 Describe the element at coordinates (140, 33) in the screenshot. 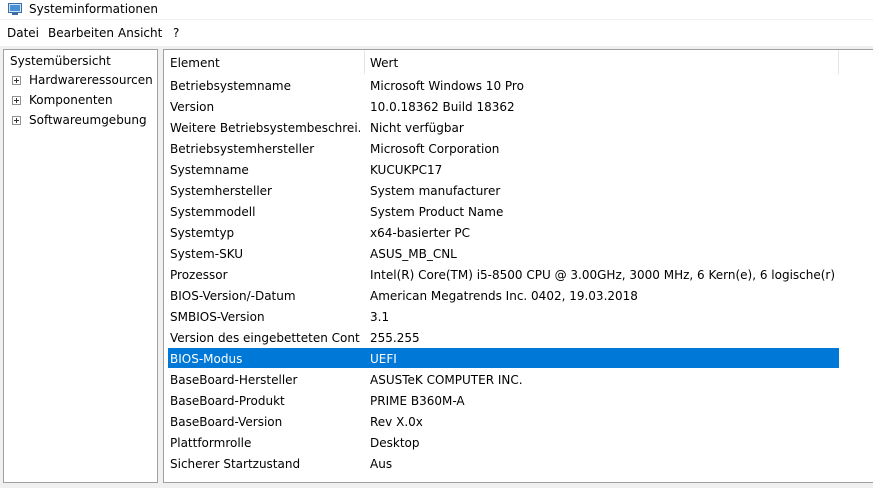

I see `menu-ansicht: Ansicht` at that location.